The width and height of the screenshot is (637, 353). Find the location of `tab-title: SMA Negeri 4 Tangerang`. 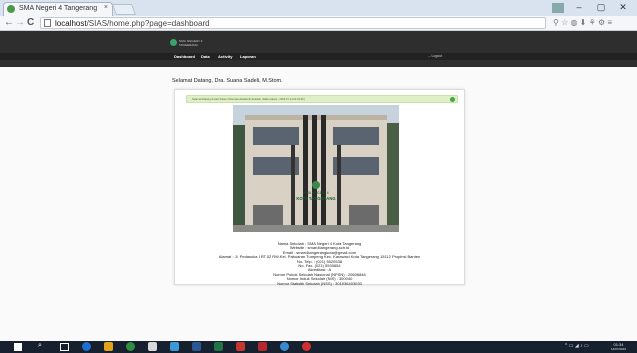

tab-title: SMA Negeri 4 Tangerang is located at coordinates (58, 8).